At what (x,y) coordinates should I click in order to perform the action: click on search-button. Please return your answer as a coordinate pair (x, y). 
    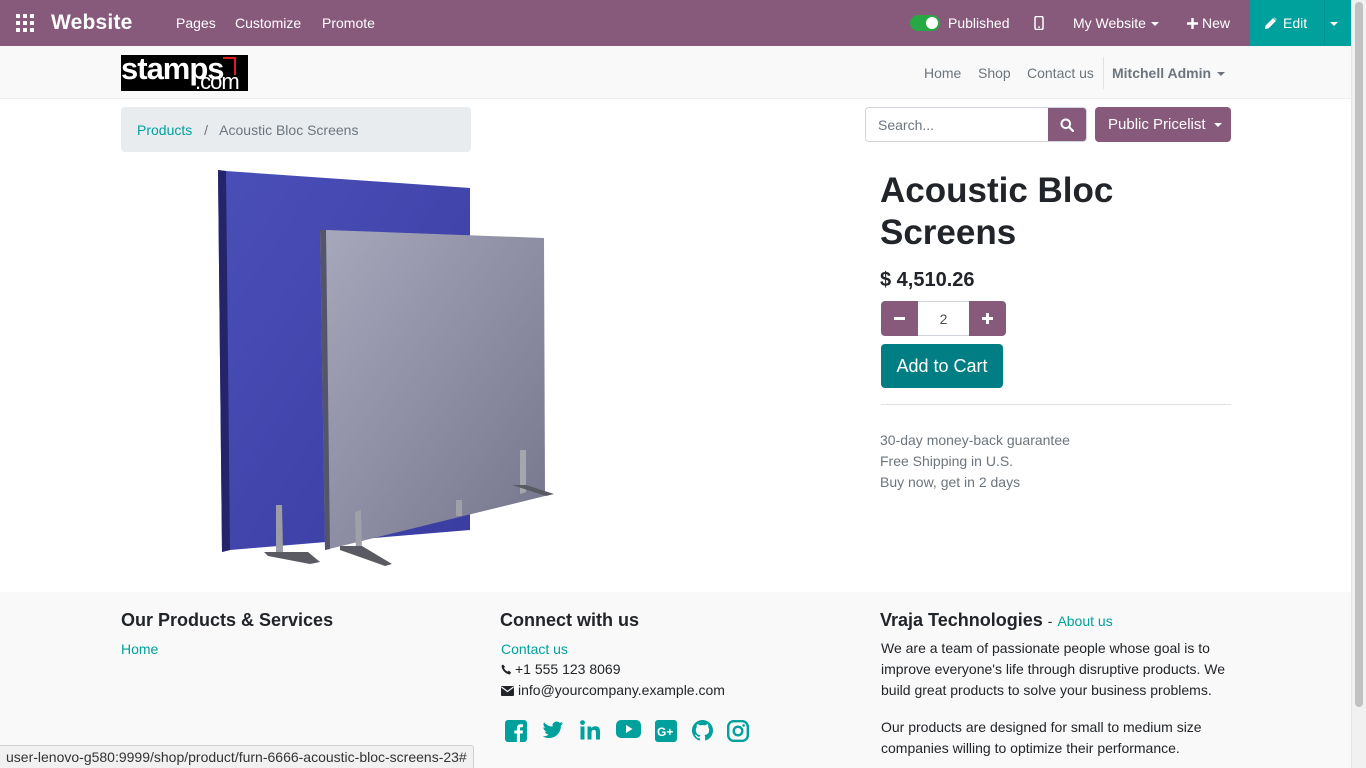
    Looking at the image, I should click on (1067, 124).